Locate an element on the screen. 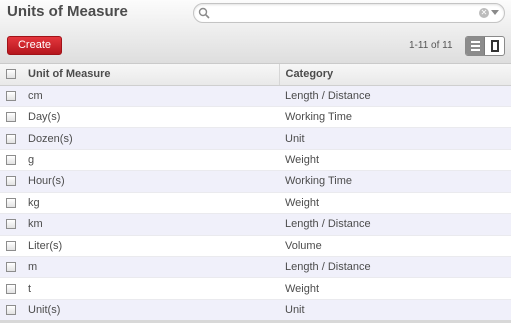 The height and width of the screenshot is (323, 511). unit-cell: cm is located at coordinates (150, 96).